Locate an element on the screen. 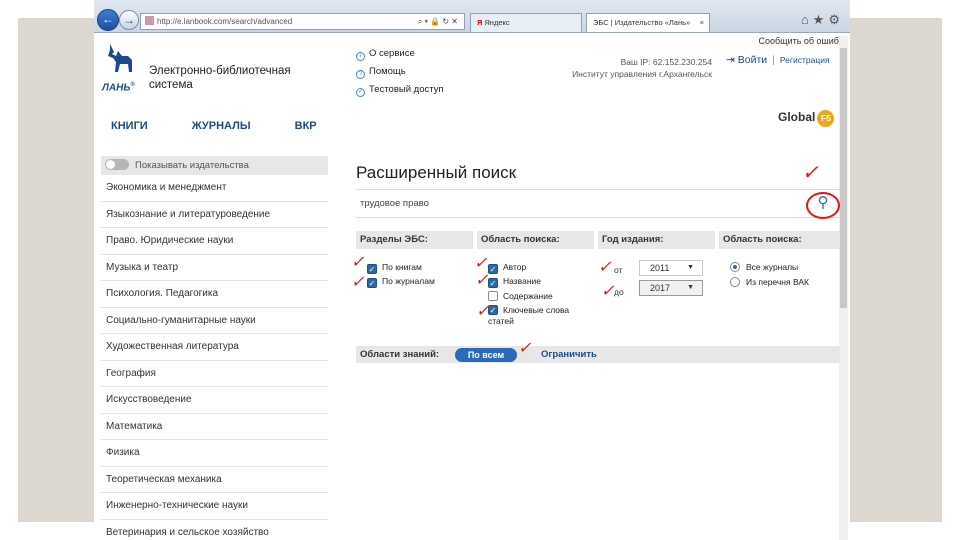 This screenshot has height=540, width=960. address-icons: ⌕ ▾ 🔒 ↻ ✕ is located at coordinates (438, 21).